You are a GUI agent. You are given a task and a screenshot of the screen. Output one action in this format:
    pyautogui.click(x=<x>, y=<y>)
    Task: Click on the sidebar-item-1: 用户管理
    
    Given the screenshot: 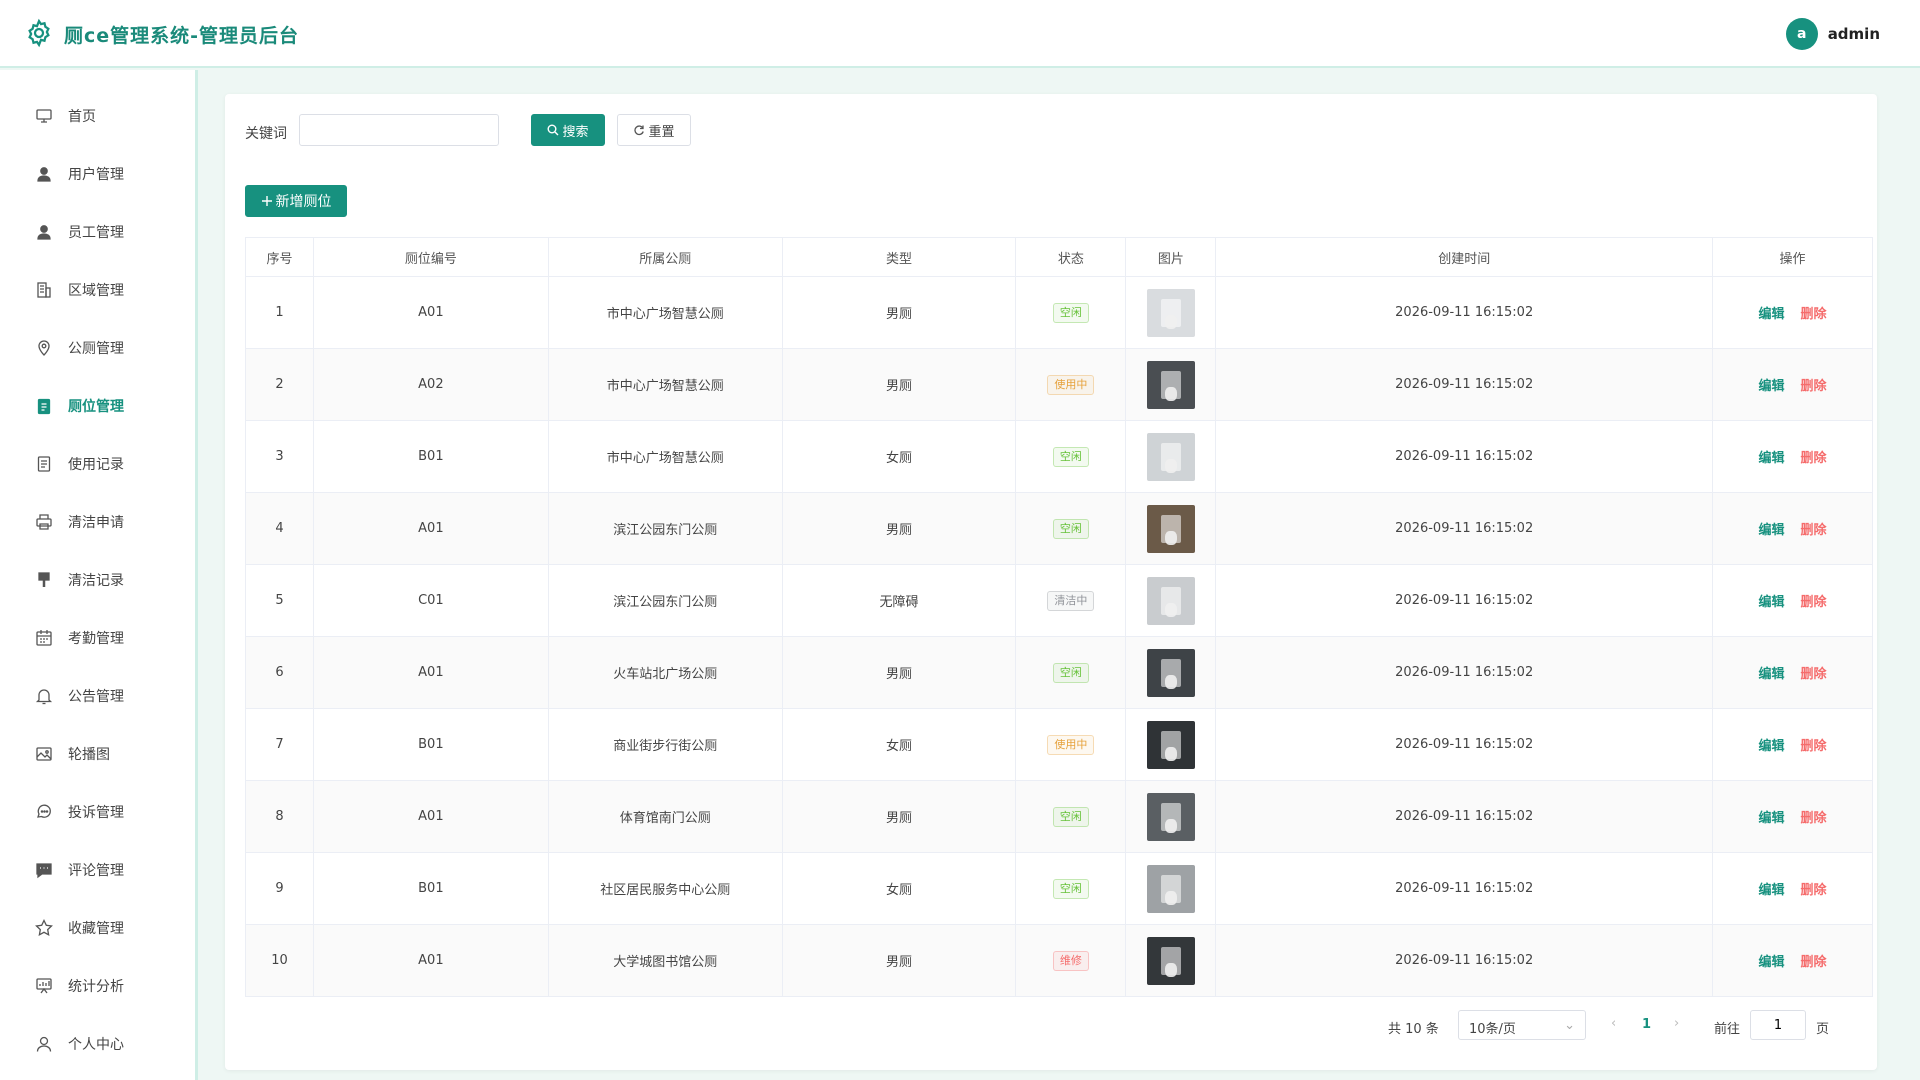 What is the action you would take?
    pyautogui.click(x=97, y=174)
    